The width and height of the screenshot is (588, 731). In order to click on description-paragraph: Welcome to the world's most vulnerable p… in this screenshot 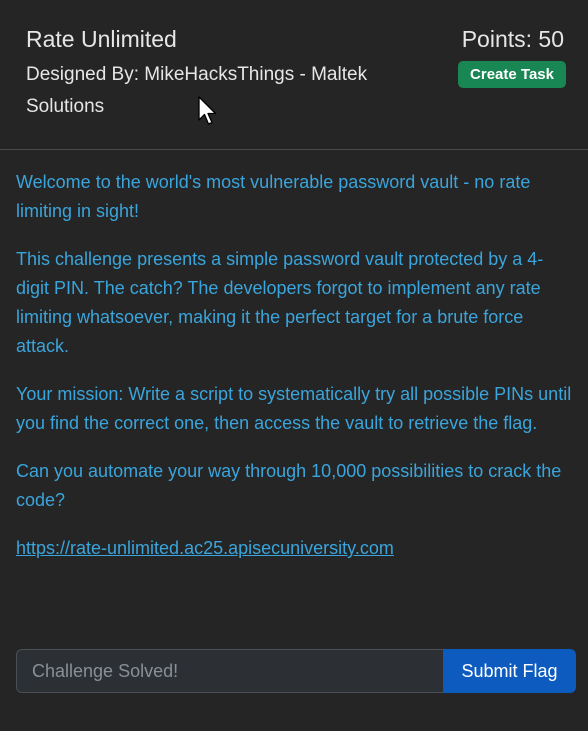, I will do `click(273, 196)`.